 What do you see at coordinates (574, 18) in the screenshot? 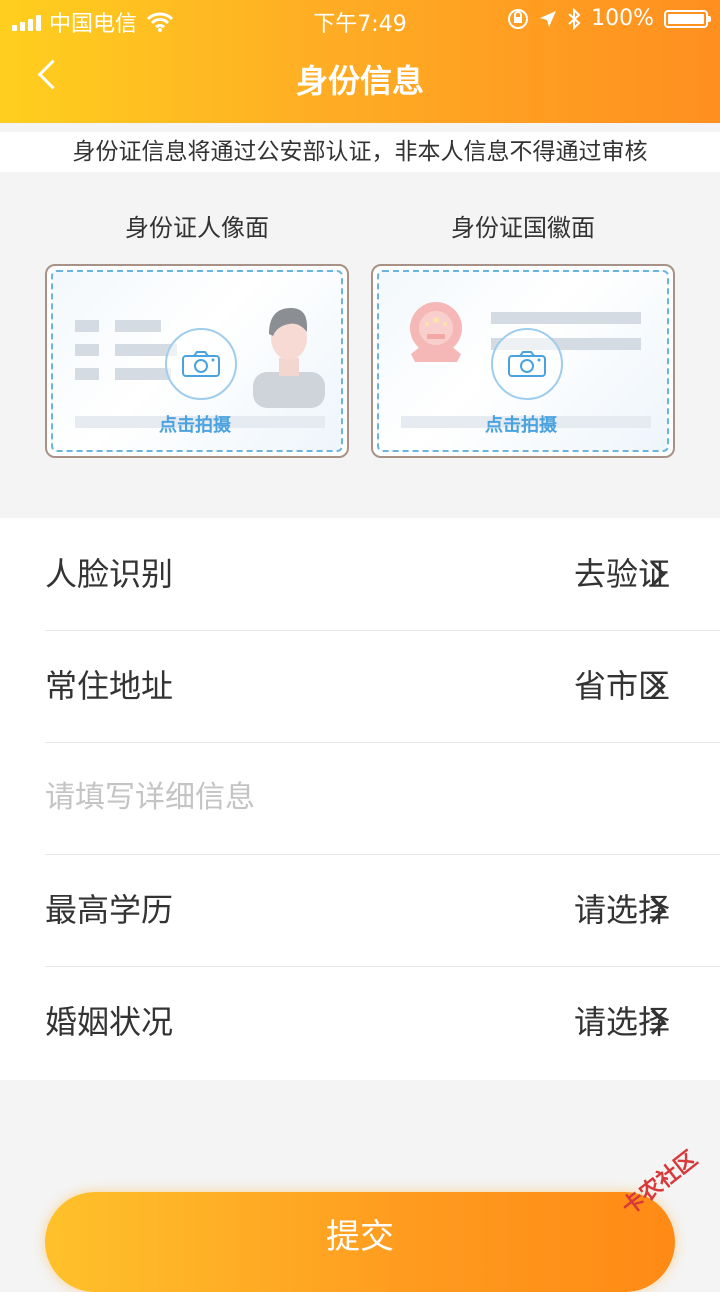
I see `bluetooth-icon` at bounding box center [574, 18].